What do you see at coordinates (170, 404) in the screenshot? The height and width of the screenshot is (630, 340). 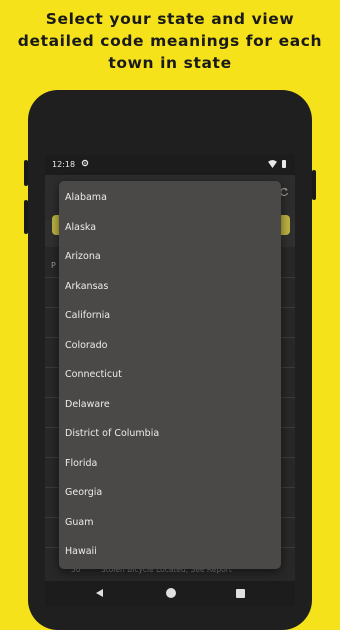 I see `state-option-delaware: Delaware` at bounding box center [170, 404].